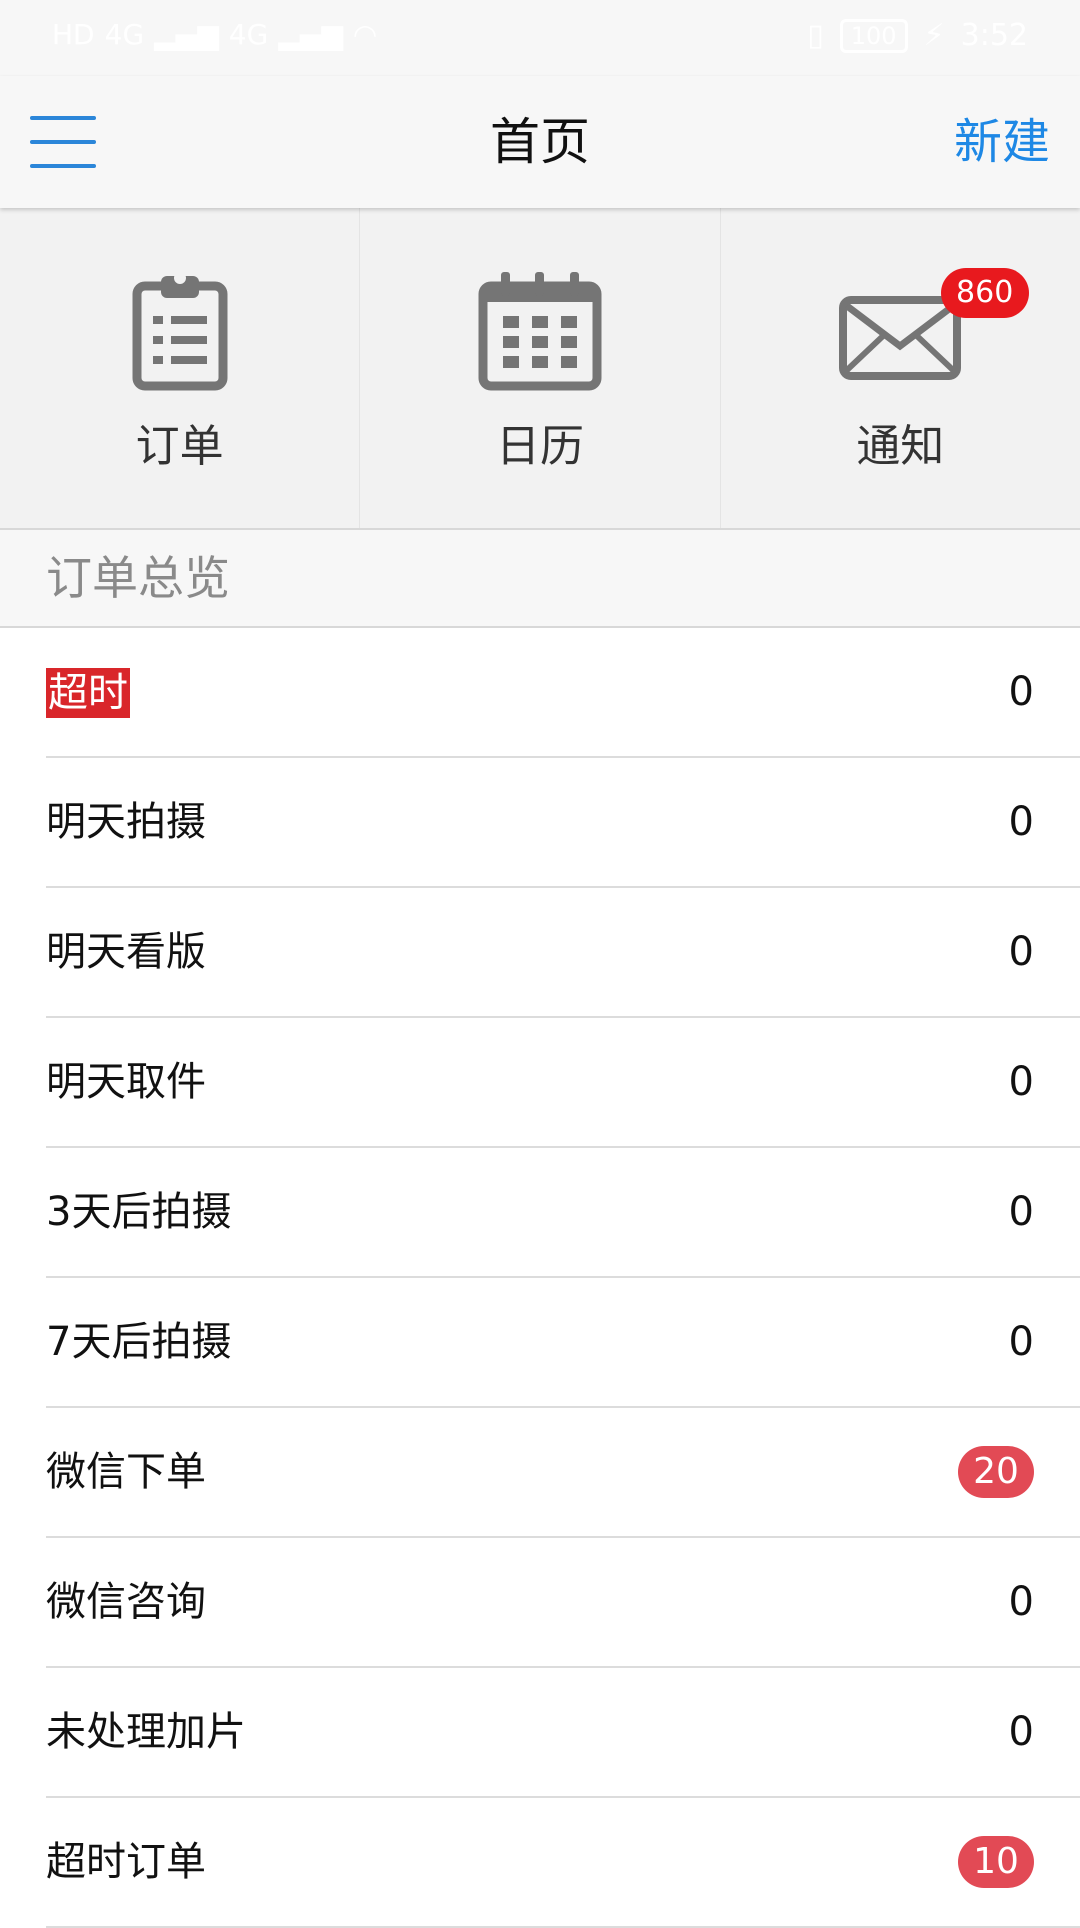 This screenshot has width=1080, height=1928. Describe the element at coordinates (563, 1473) in the screenshot. I see `list-item: 微信下单 20` at that location.